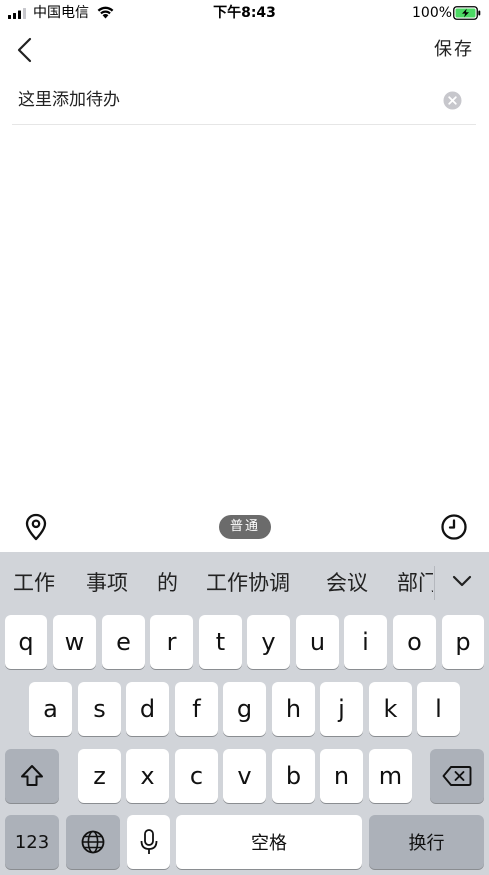 This screenshot has height=875, width=489. Describe the element at coordinates (244, 124) in the screenshot. I see `input-divider` at that location.